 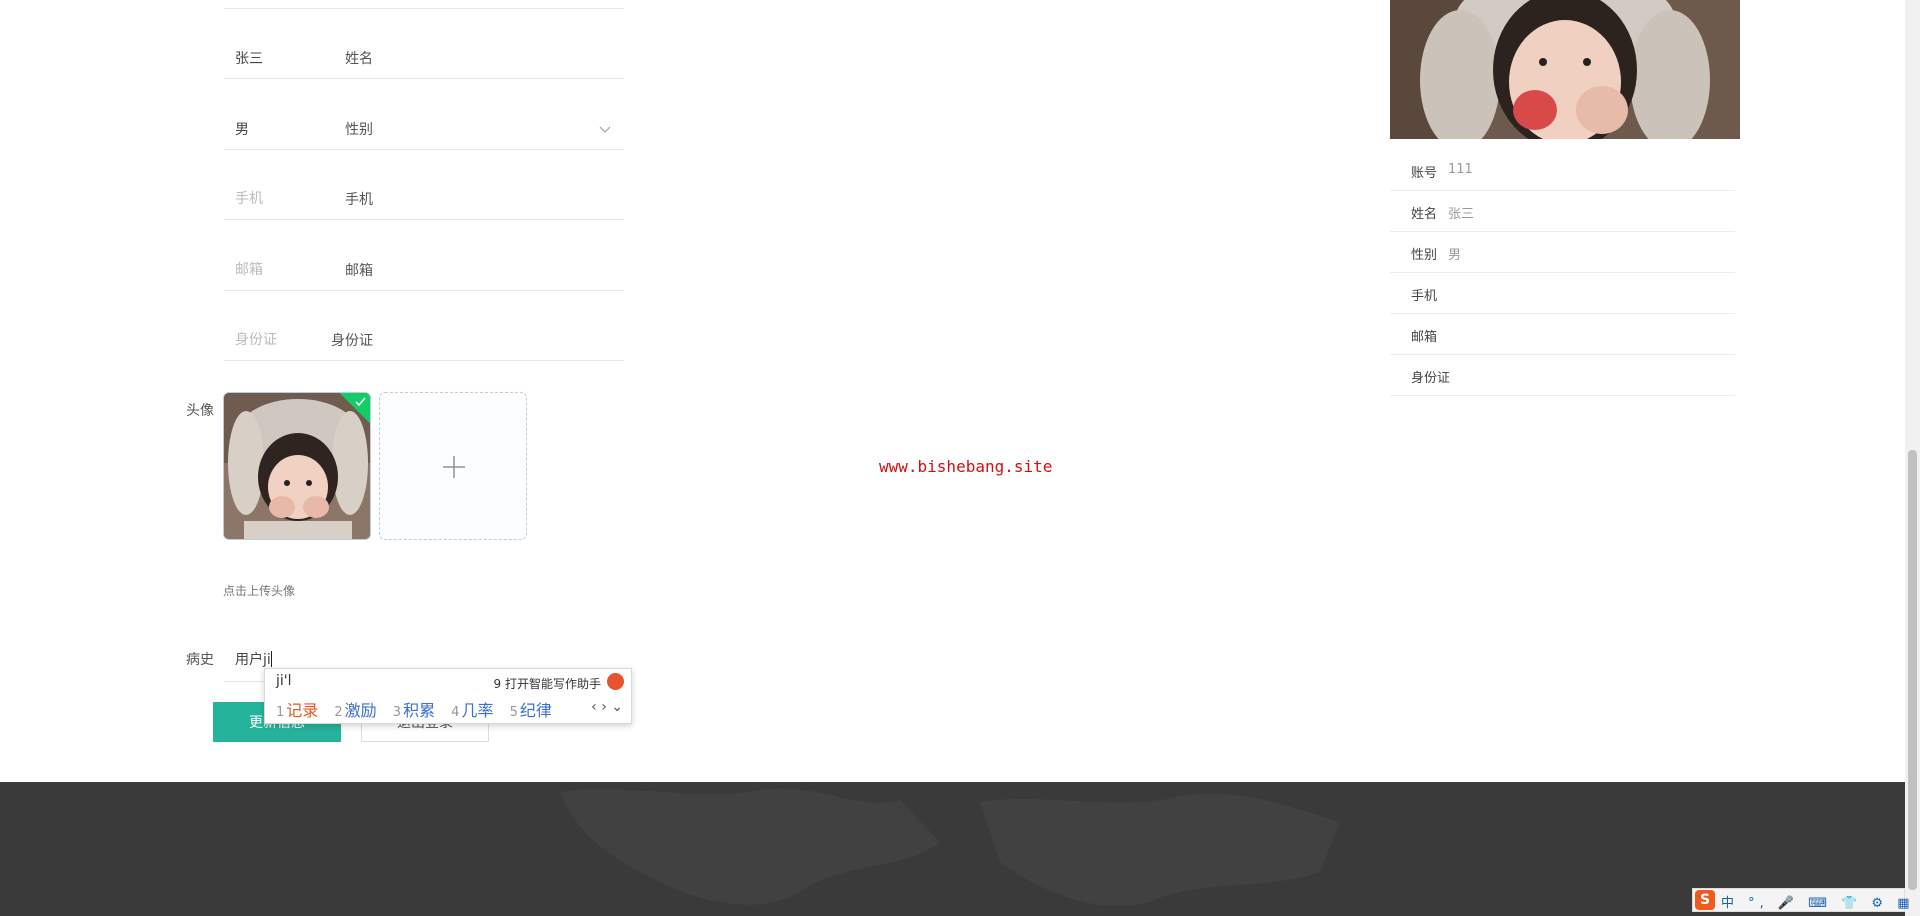 I want to click on ime-candidate: 2 激励, so click(x=355, y=710).